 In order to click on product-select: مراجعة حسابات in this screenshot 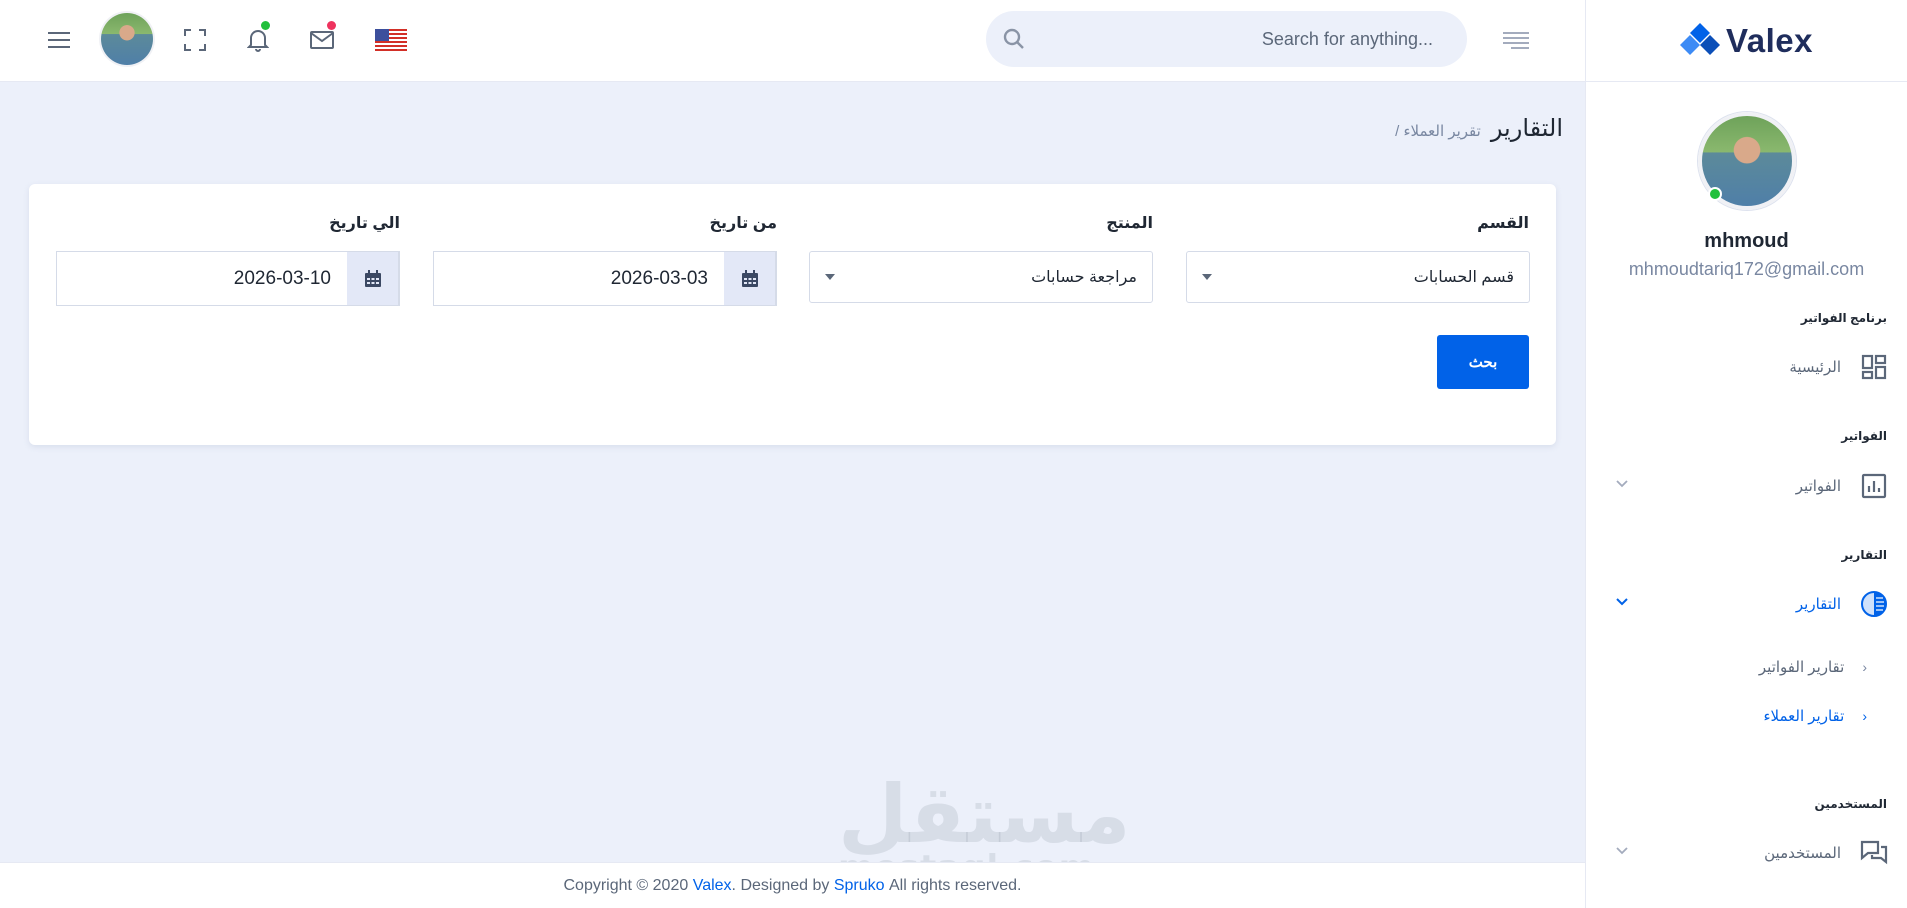, I will do `click(981, 277)`.